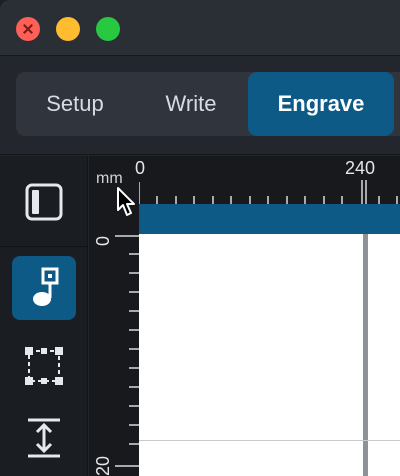  I want to click on frame-select-icon, so click(44, 366).